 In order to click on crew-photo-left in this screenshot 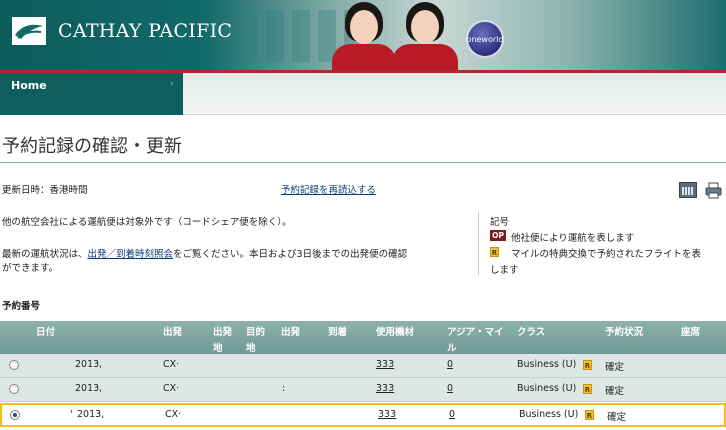, I will do `click(364, 36)`.